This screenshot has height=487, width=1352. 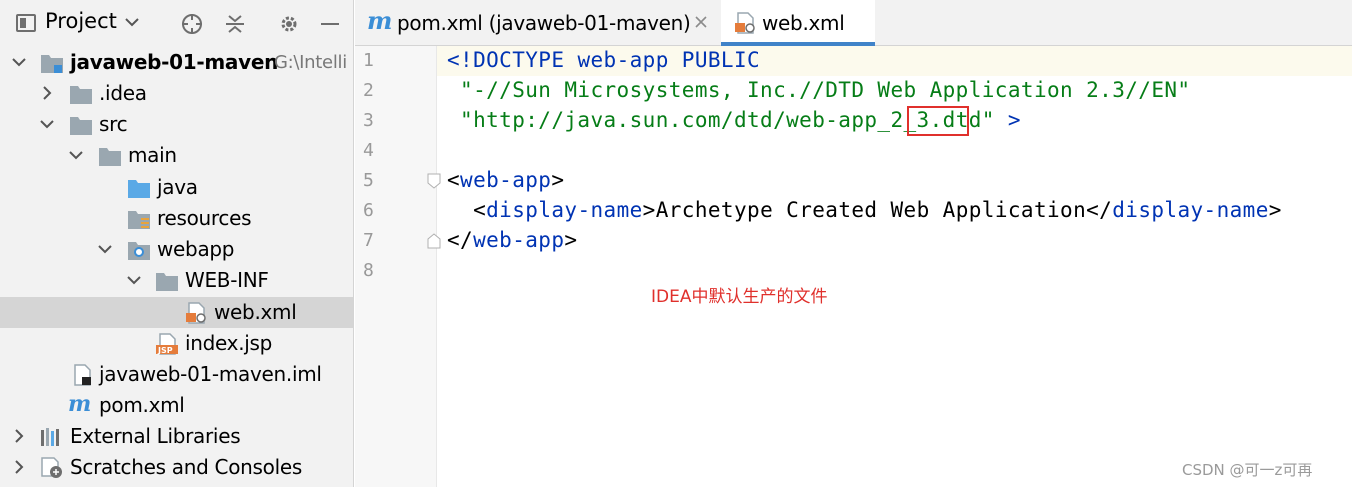 I want to click on tree-item-javaweb-01-maven: javaweb-01-maven G:\Intelli, so click(x=176, y=62).